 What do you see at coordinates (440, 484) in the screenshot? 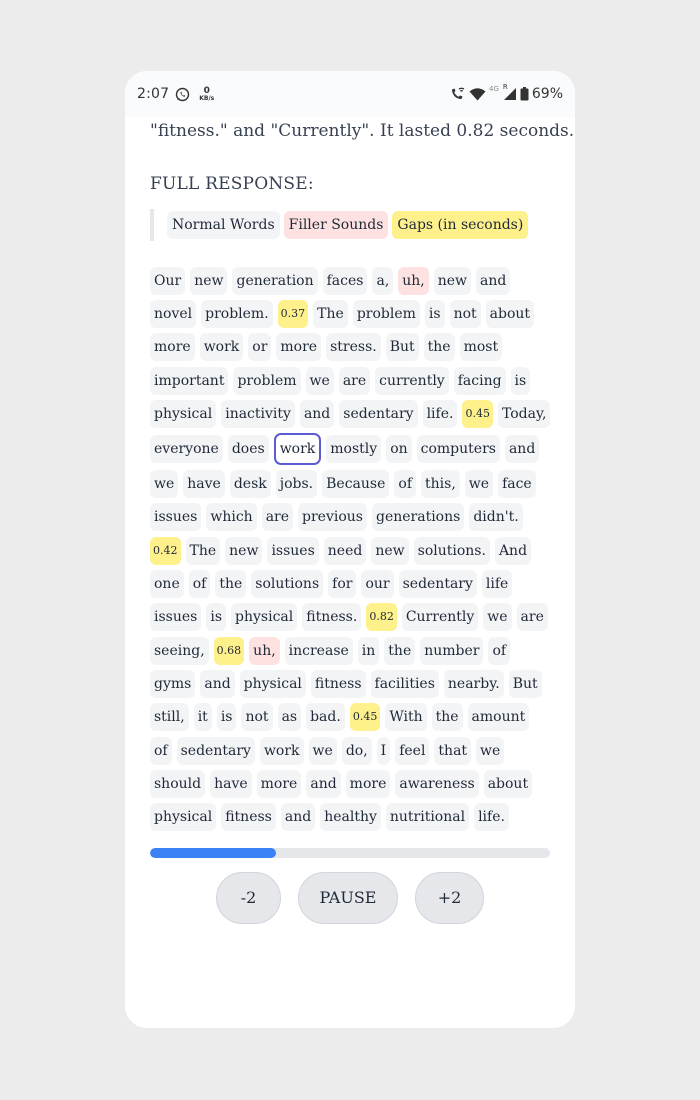
I see `transcript-word: this,` at bounding box center [440, 484].